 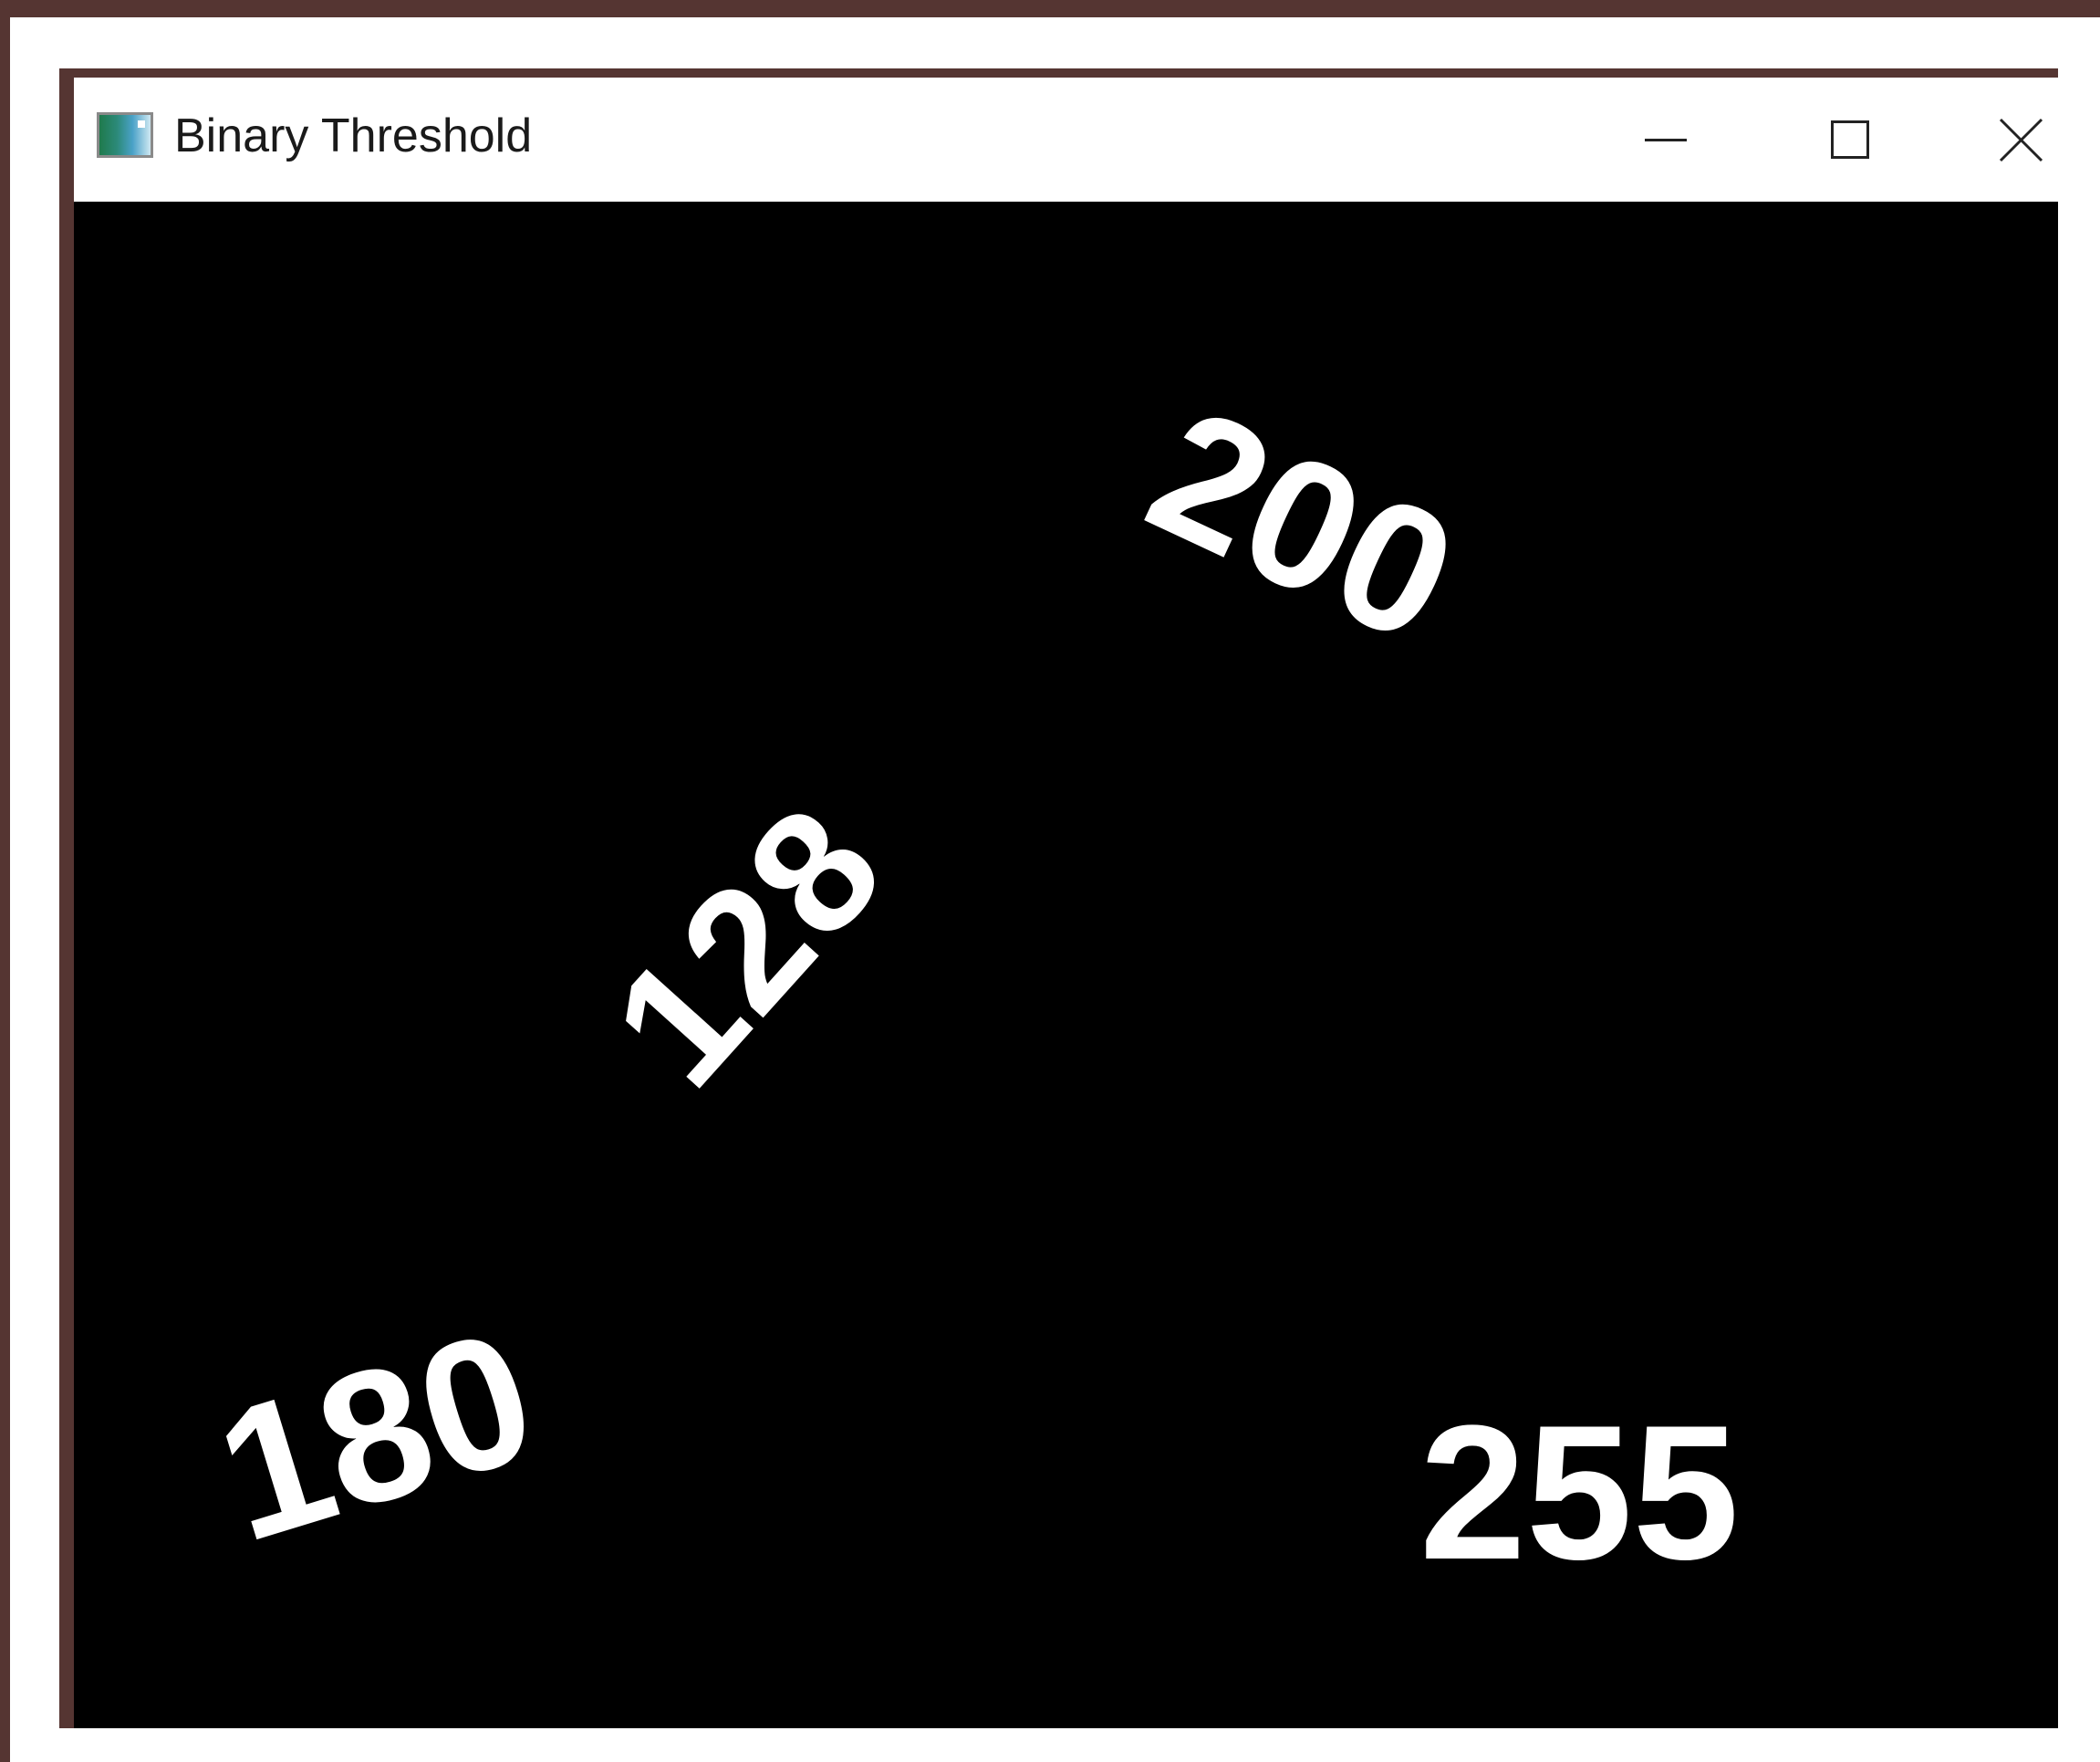 What do you see at coordinates (1579, 1492) in the screenshot?
I see `number-255: 255` at bounding box center [1579, 1492].